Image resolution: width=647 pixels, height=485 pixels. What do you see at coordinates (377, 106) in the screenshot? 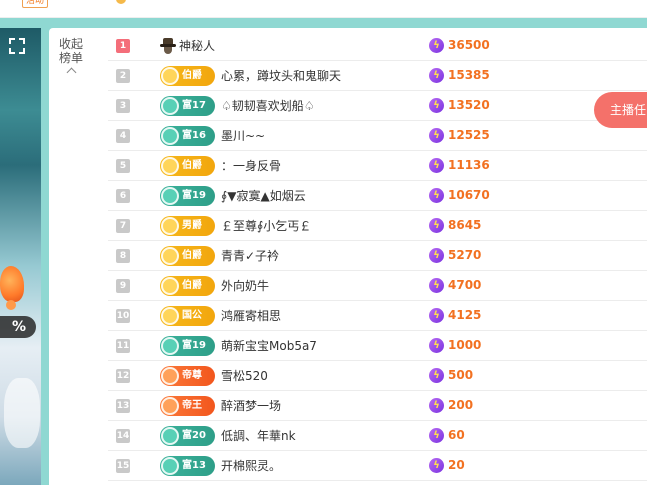
I see `leaderboard-row: 3 富17 ♤韧韧喜欢划船♤ ϟ 13520` at bounding box center [377, 106].